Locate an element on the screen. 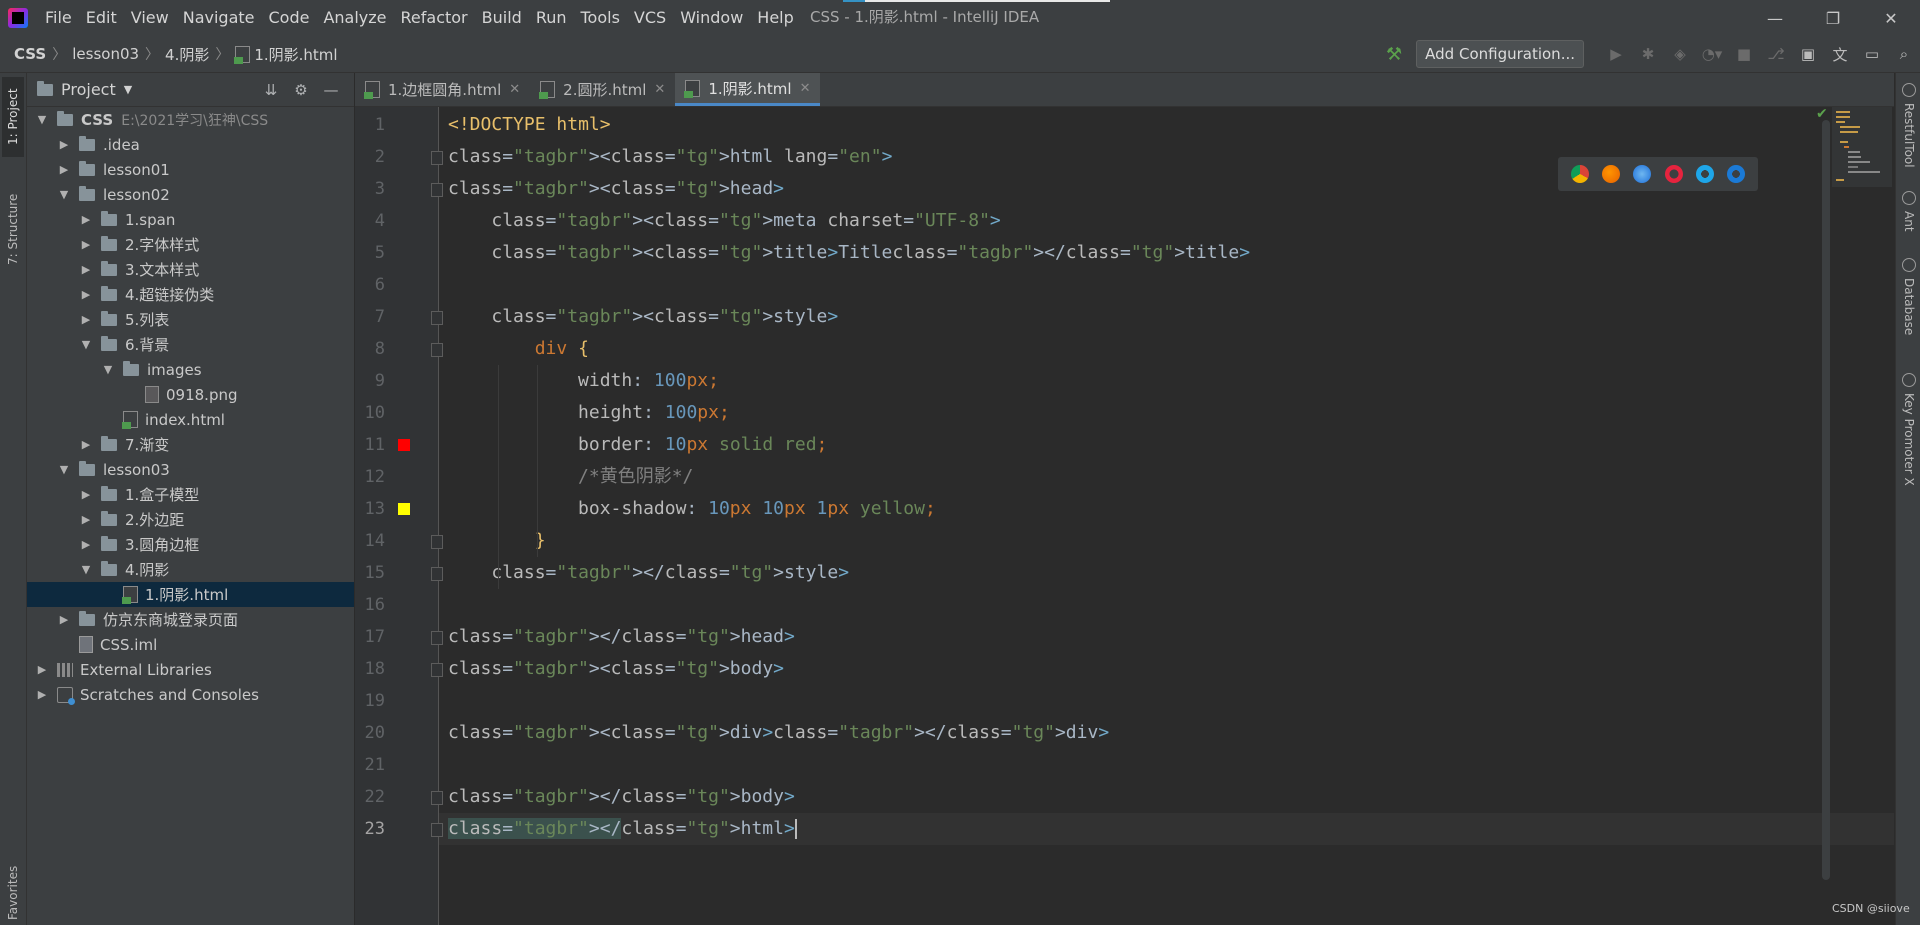  tree-item: ▶ External Libraries is located at coordinates (190, 669).